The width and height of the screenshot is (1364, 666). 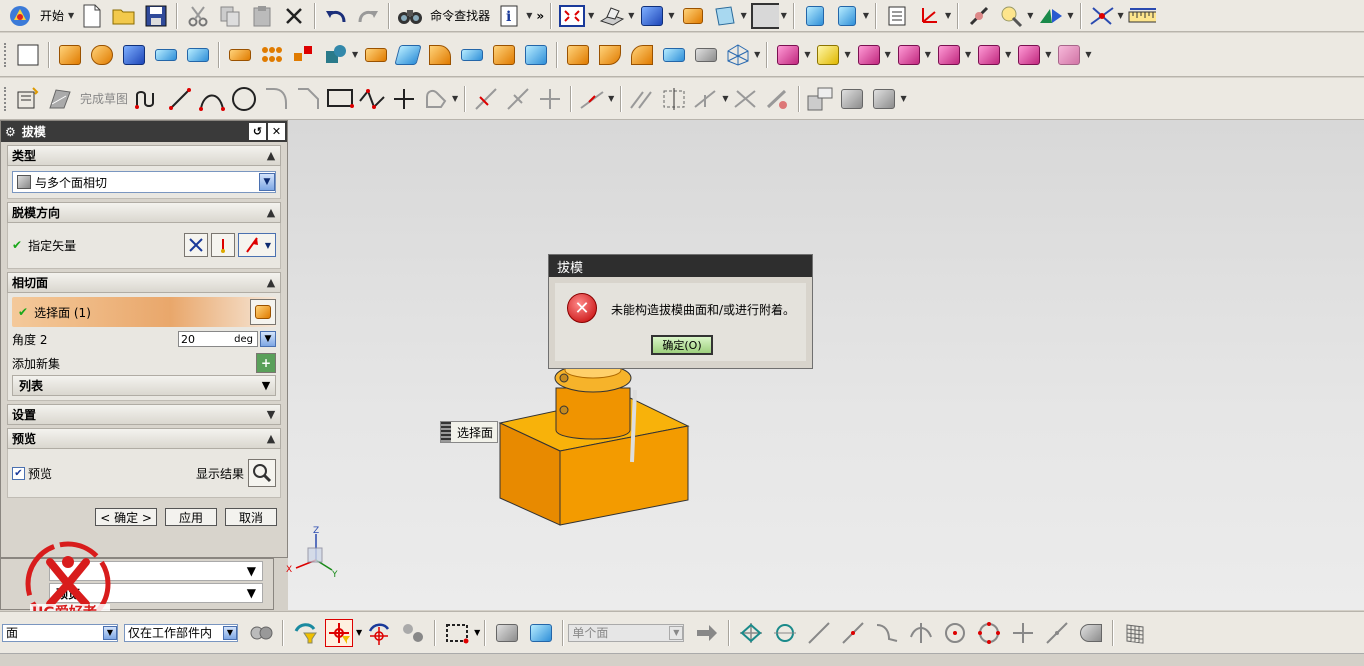 I want to click on grid-icon, so click(x=1135, y=633).